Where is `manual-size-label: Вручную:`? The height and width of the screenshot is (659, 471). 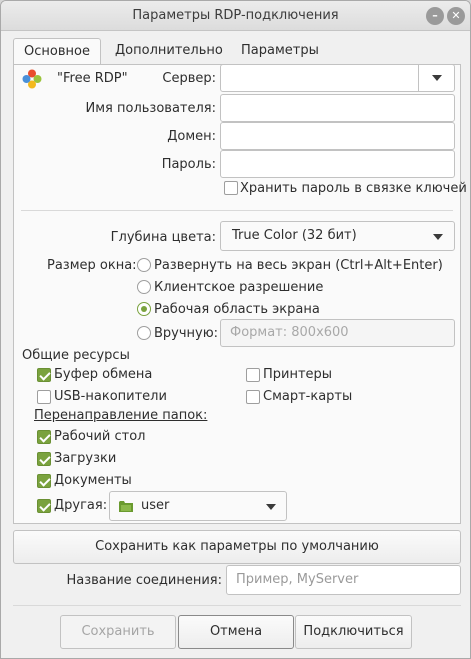 manual-size-label: Вручную: is located at coordinates (186, 333).